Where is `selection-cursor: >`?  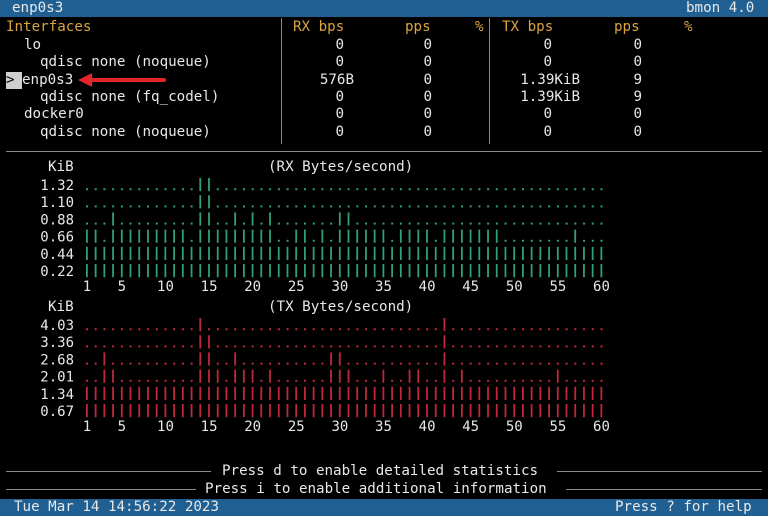
selection-cursor: > is located at coordinates (14, 80).